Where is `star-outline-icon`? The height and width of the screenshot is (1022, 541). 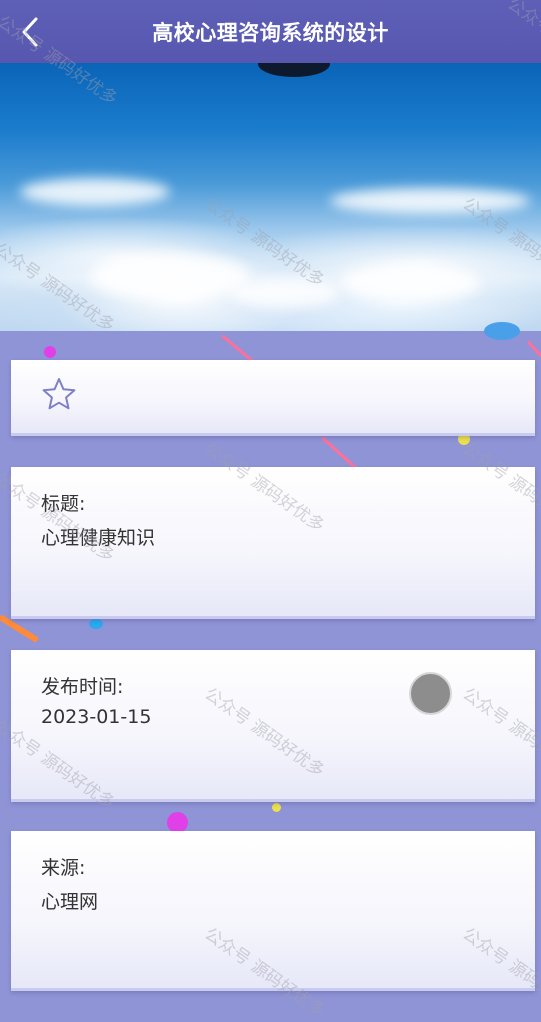
star-outline-icon is located at coordinates (59, 394).